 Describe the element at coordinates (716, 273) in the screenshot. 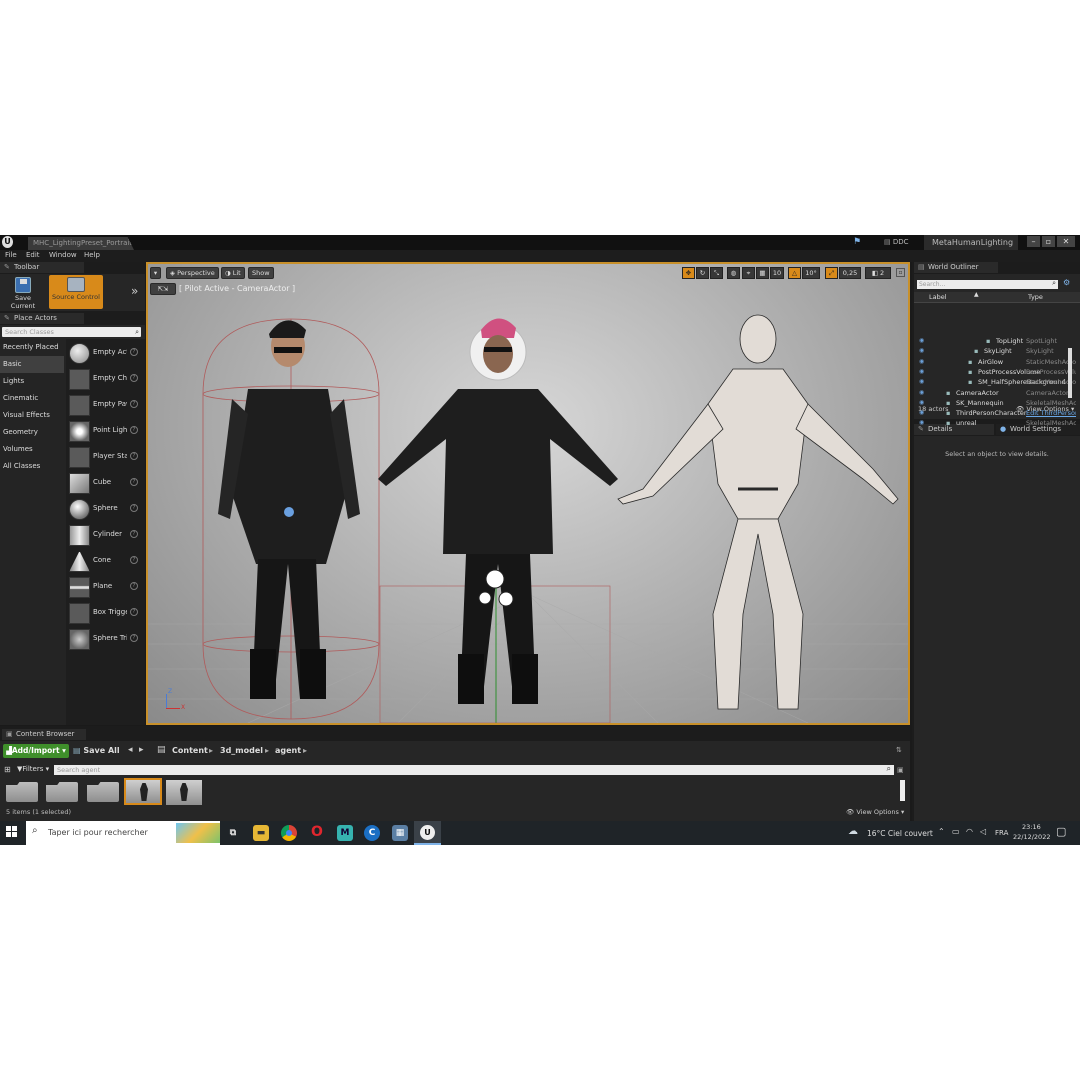

I see `scale-tool-icon: ⤡` at that location.